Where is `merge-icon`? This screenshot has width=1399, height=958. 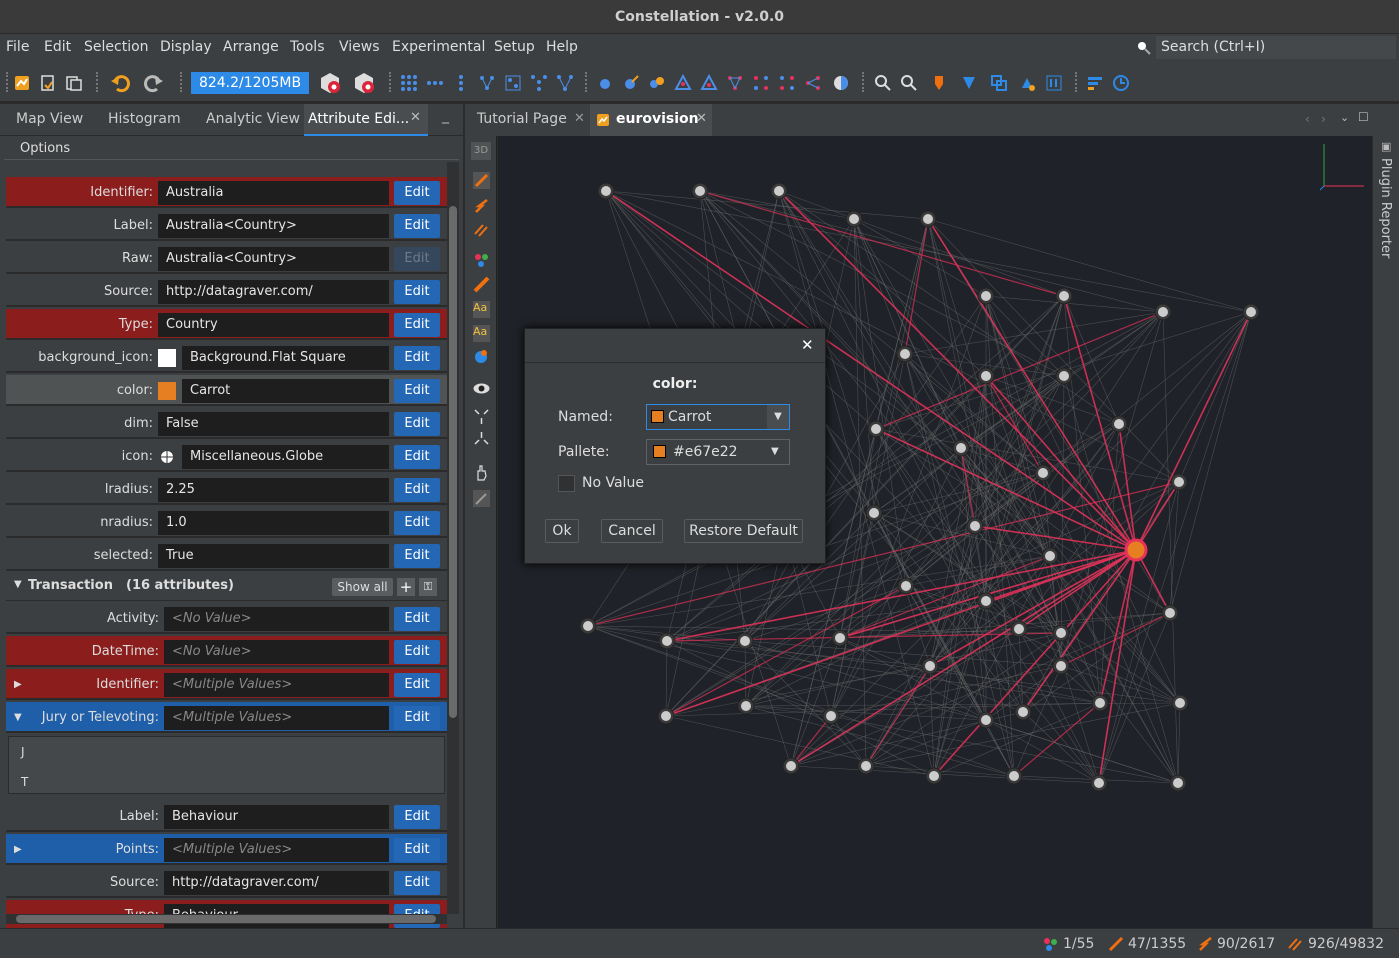
merge-icon is located at coordinates (657, 83).